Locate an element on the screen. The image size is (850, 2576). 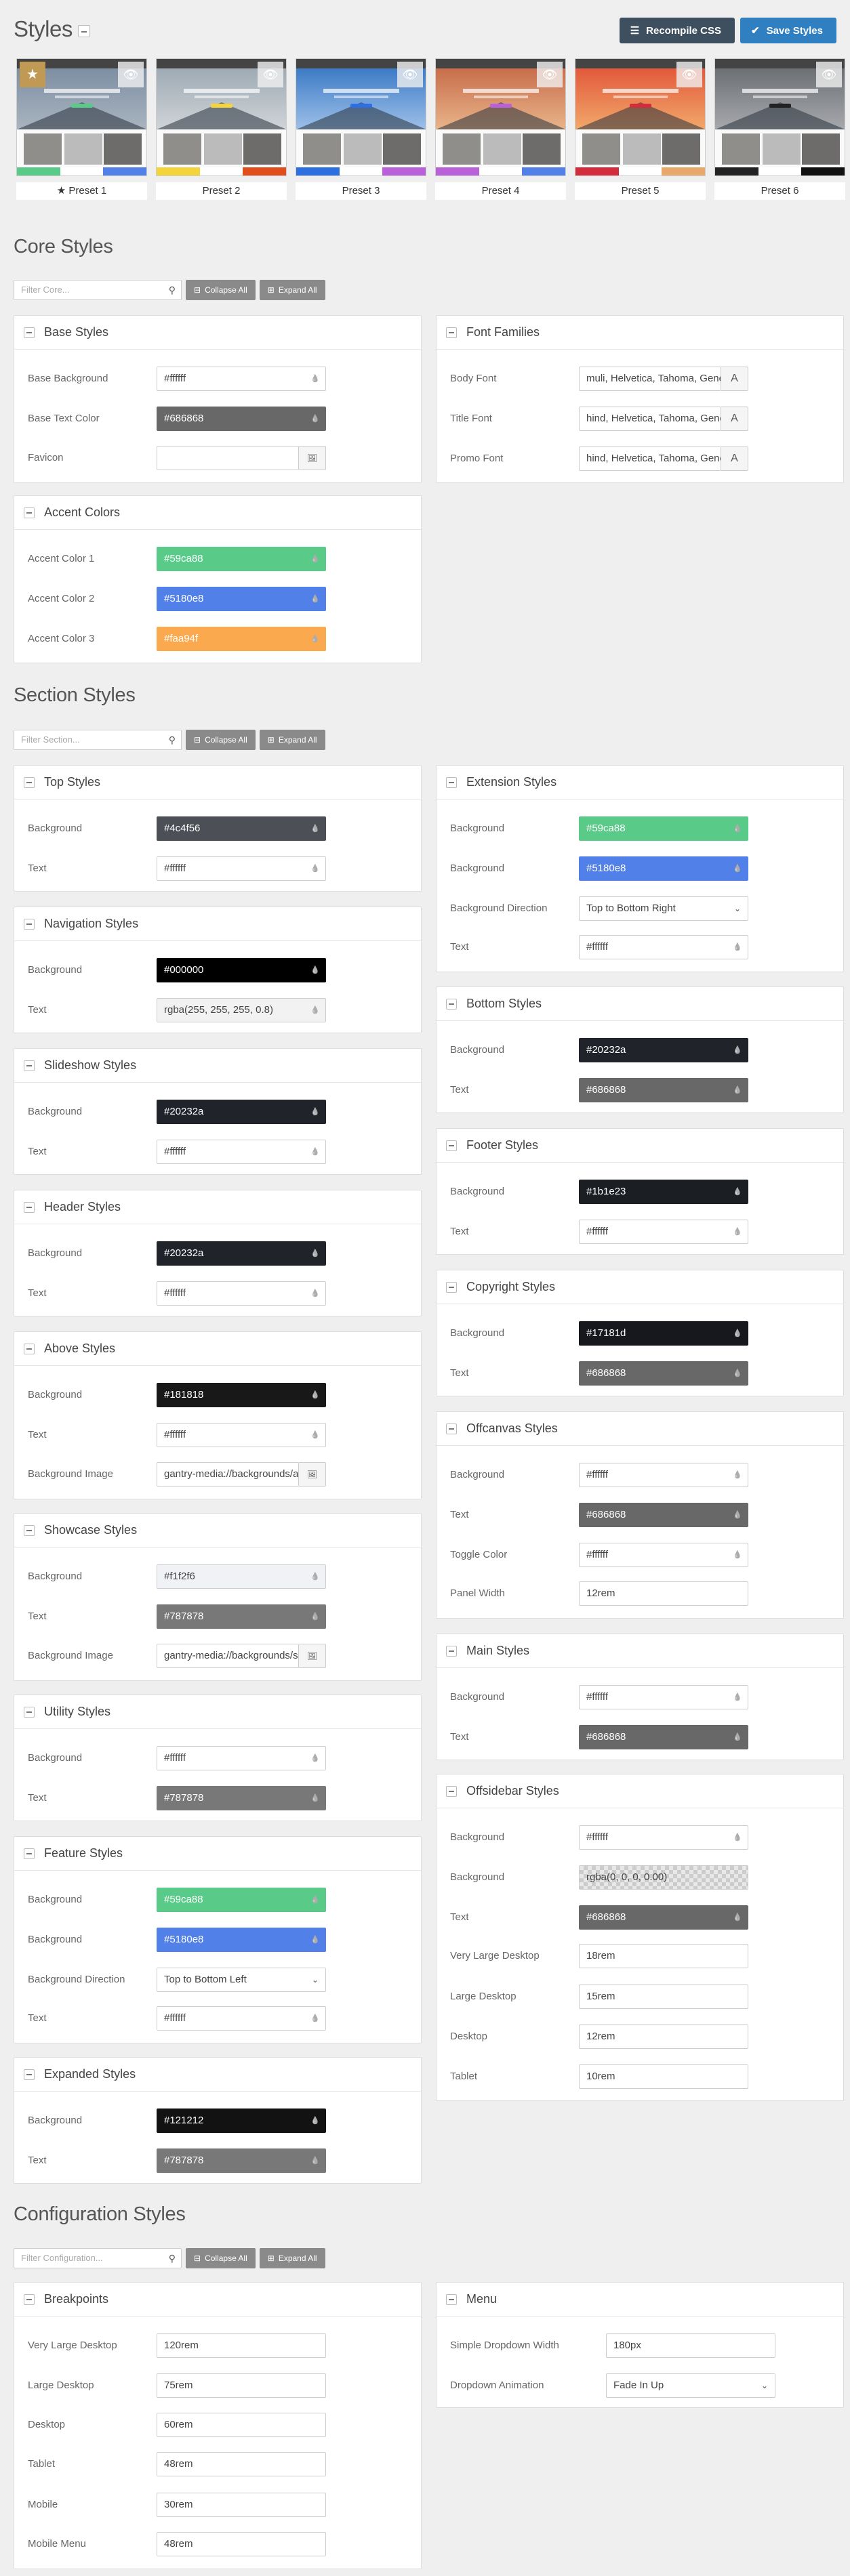
text-input: 48rem is located at coordinates (241, 2544).